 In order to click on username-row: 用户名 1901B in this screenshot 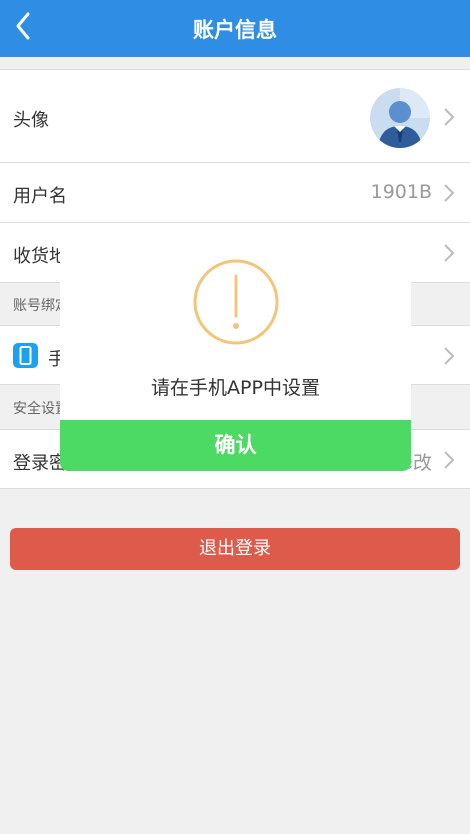, I will do `click(235, 193)`.